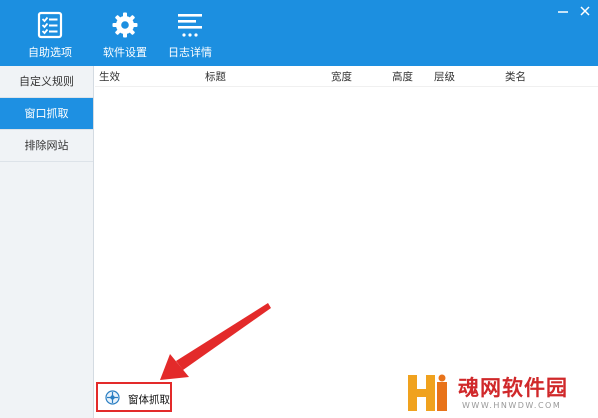 This screenshot has height=418, width=598. I want to click on column-height: 高度, so click(402, 76).